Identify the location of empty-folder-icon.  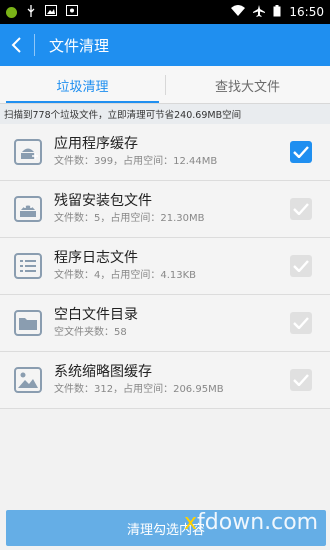
(28, 323).